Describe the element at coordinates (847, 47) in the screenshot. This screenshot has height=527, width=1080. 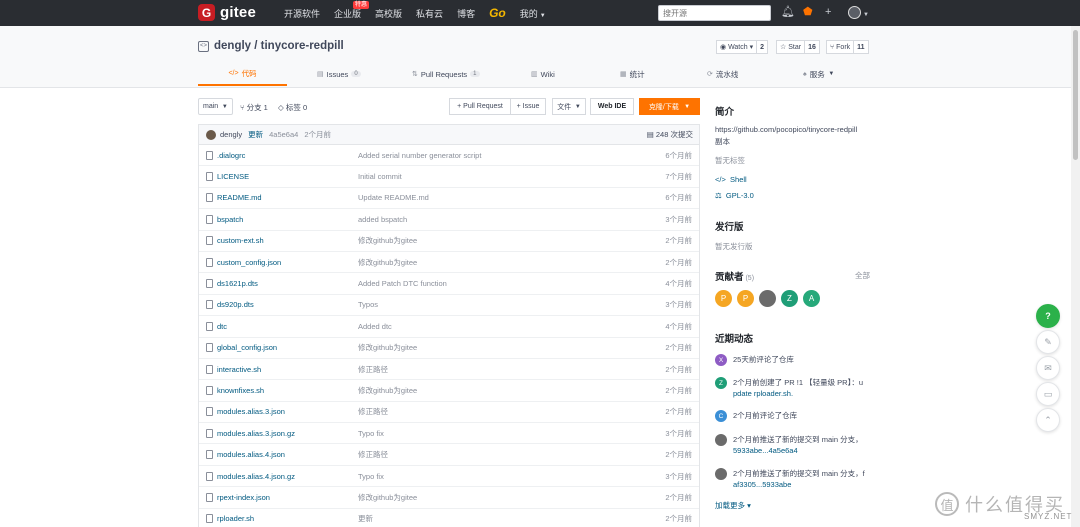
I see `fork-button: ⑂ Fork 11` at that location.